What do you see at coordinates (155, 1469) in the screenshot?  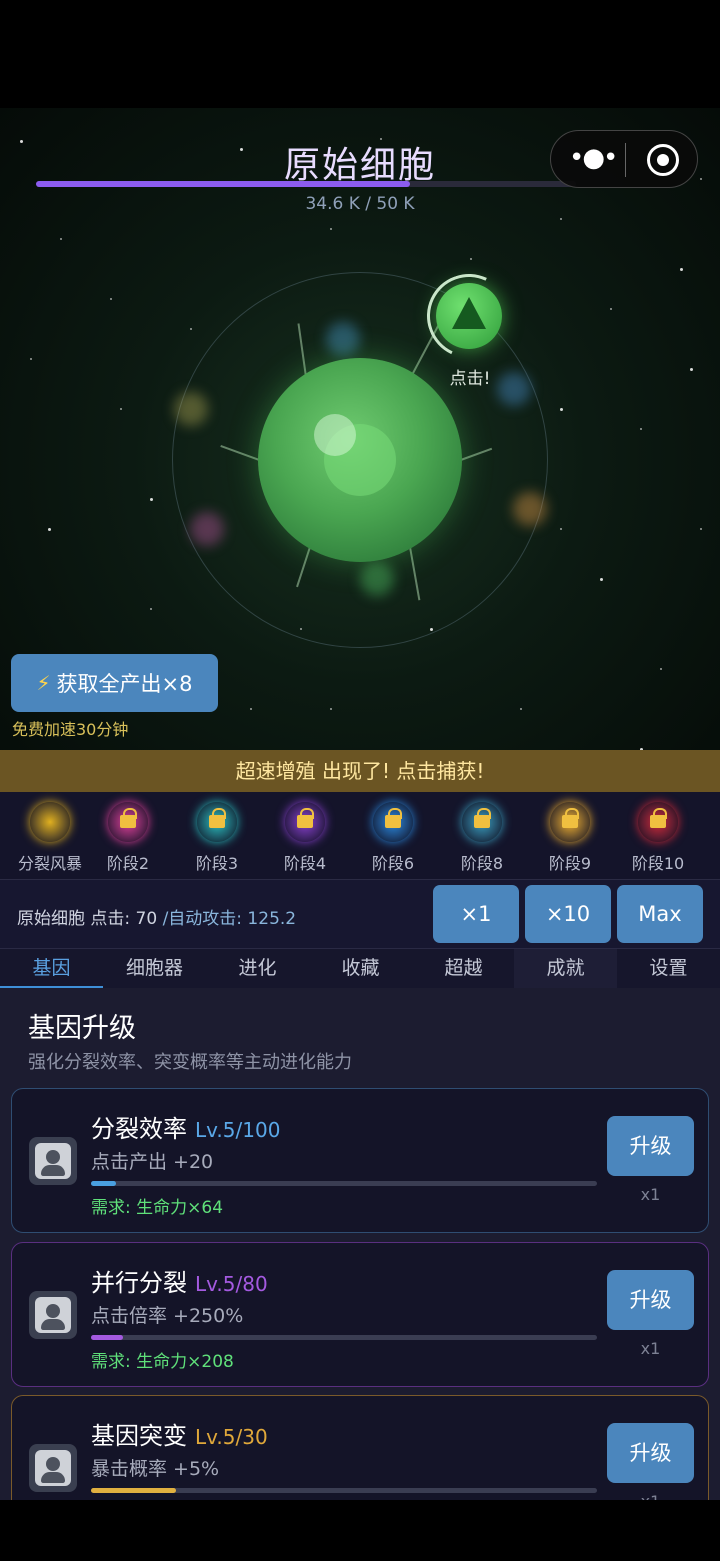 I see `upgrade-effect: 暴击概率 +5%` at bounding box center [155, 1469].